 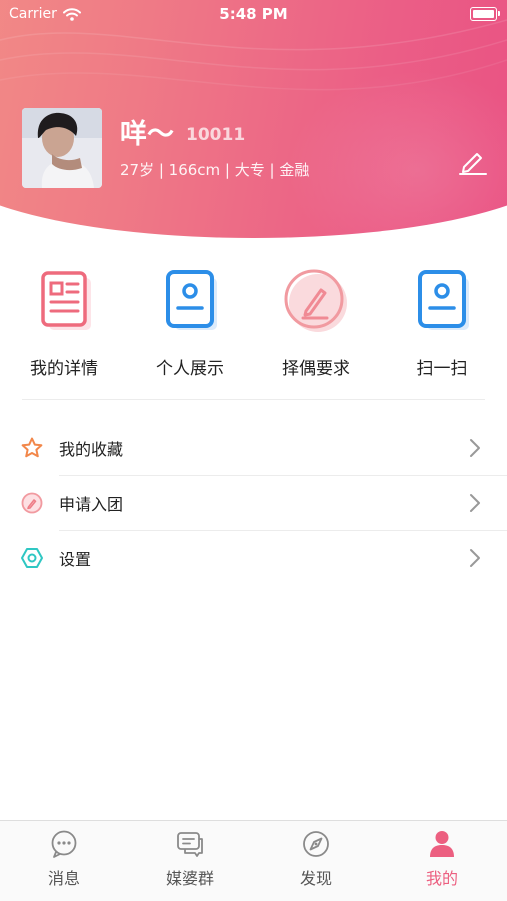 I want to click on menu-item-label: 申请入团, so click(x=91, y=504).